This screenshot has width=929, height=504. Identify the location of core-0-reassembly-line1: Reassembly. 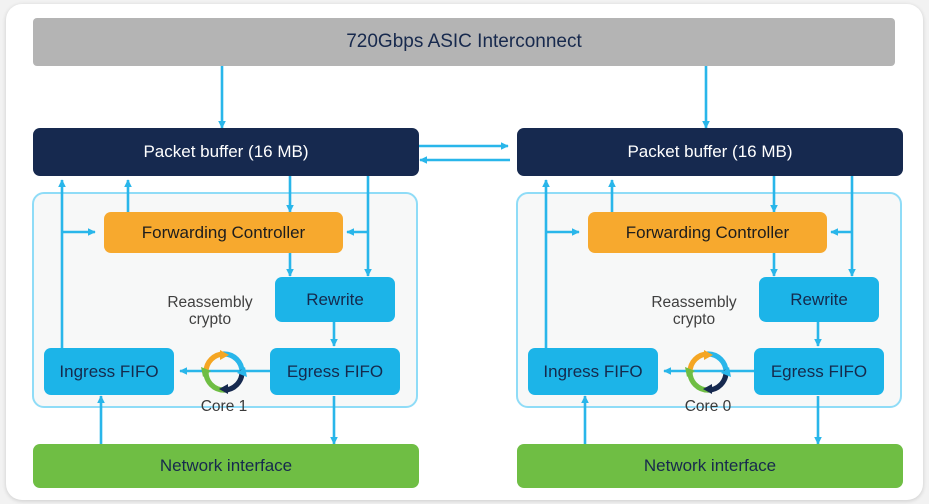
(694, 302).